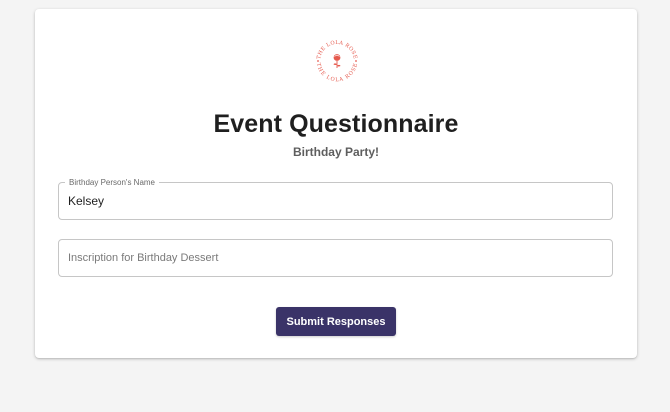 The height and width of the screenshot is (412, 670). Describe the element at coordinates (336, 152) in the screenshot. I see `page-subtitle: Birthday Party!` at that location.